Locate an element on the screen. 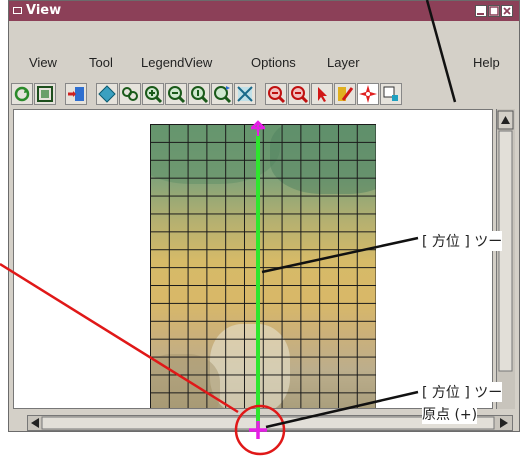  menu-view: View is located at coordinates (43, 62).